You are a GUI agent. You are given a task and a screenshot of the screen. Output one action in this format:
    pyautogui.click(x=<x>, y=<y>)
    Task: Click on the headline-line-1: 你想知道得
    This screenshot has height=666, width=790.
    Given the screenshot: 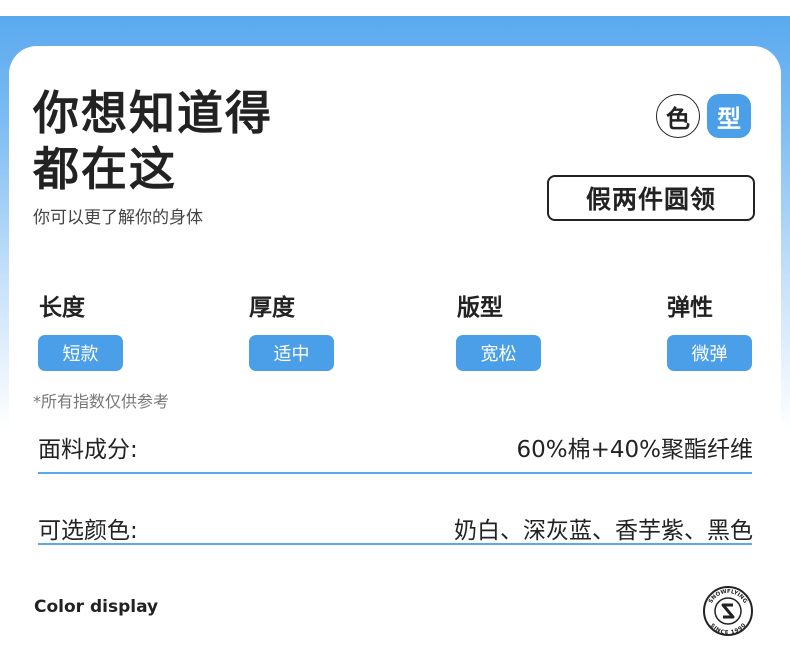 What is the action you would take?
    pyautogui.click(x=153, y=113)
    